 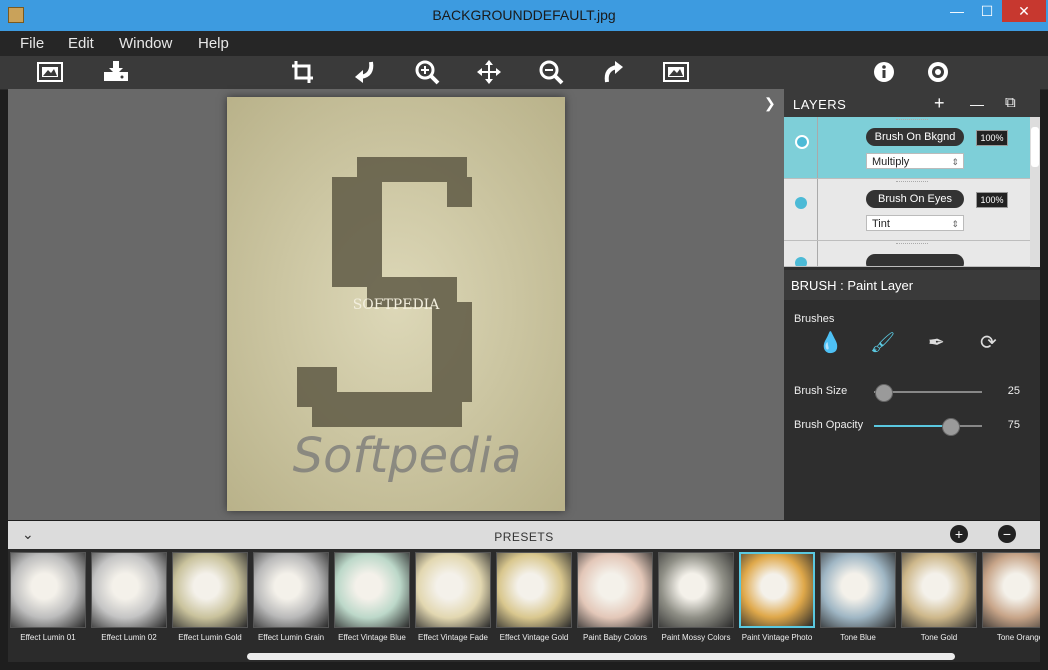 I want to click on info-icon, so click(x=884, y=72).